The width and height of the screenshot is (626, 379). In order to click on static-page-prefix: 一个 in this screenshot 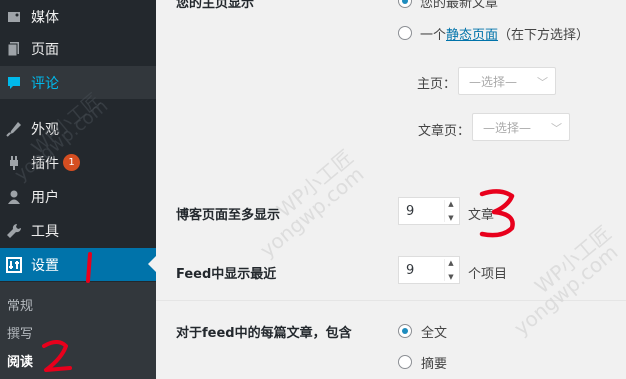, I will do `click(433, 35)`.